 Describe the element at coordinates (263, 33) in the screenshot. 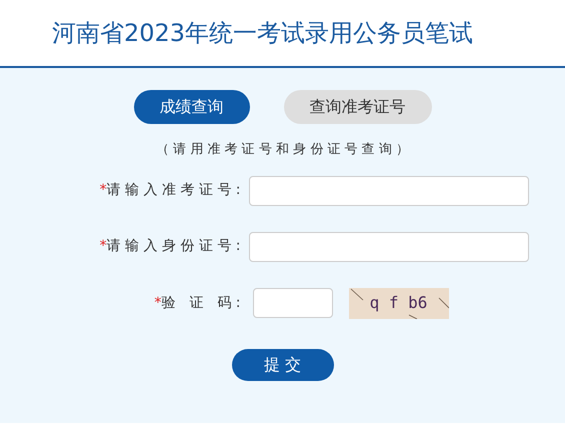

I see `page-title: 河南省2023年统一考试录用公务员笔试` at that location.